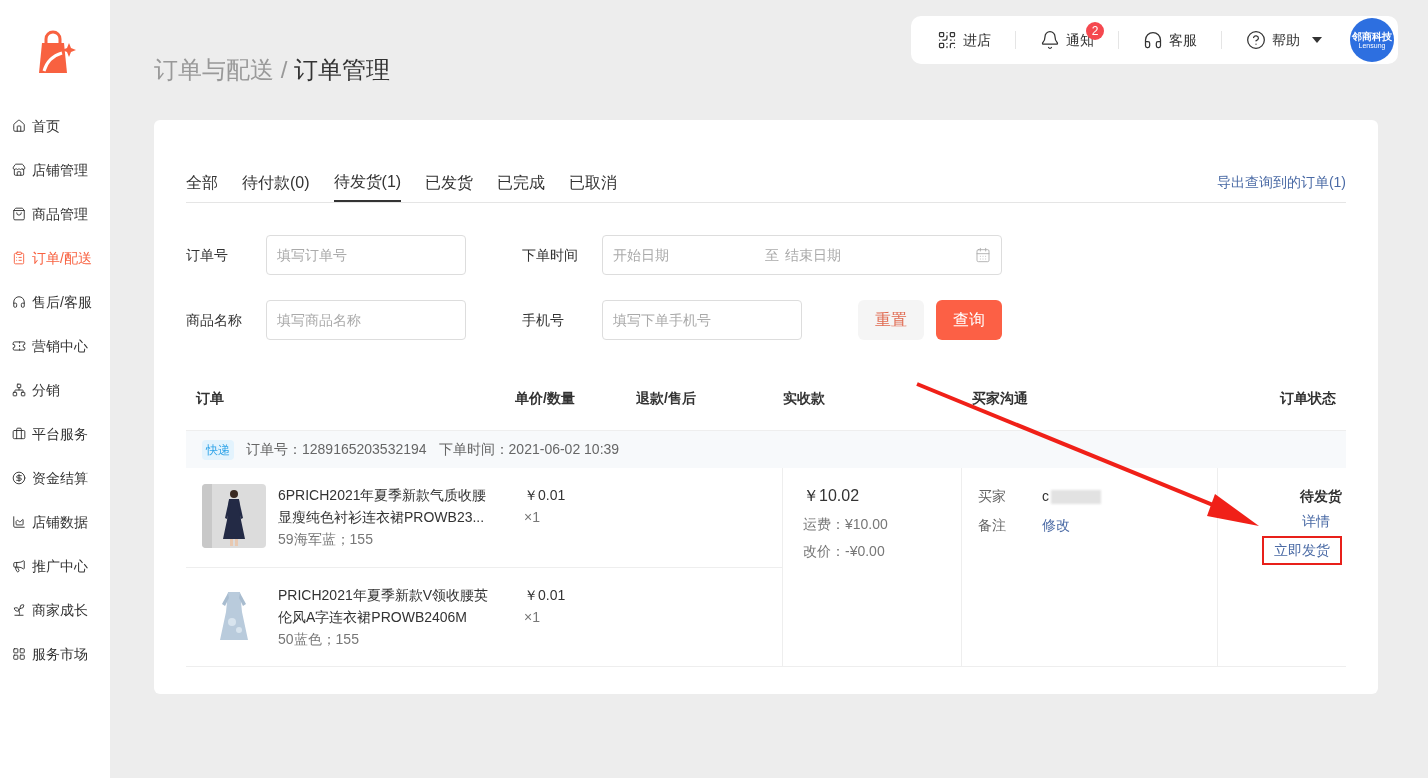 The width and height of the screenshot is (1428, 778). What do you see at coordinates (19, 610) in the screenshot?
I see `sprout-icon` at bounding box center [19, 610].